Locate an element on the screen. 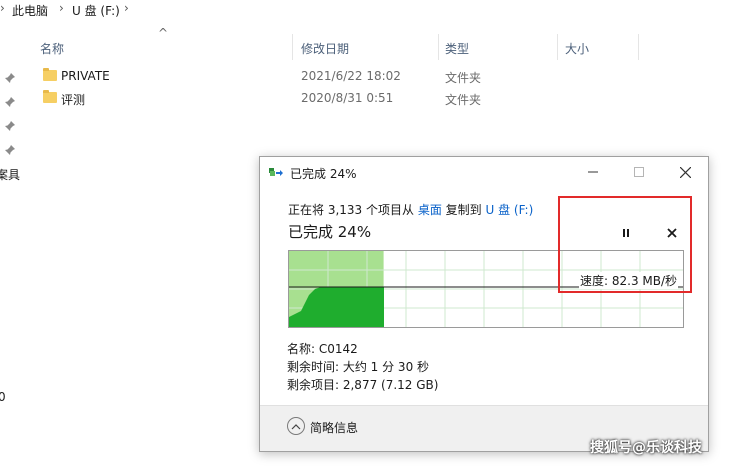  file-row: 评测 2020/8/31 0:51 文件夹 is located at coordinates (364, 100).